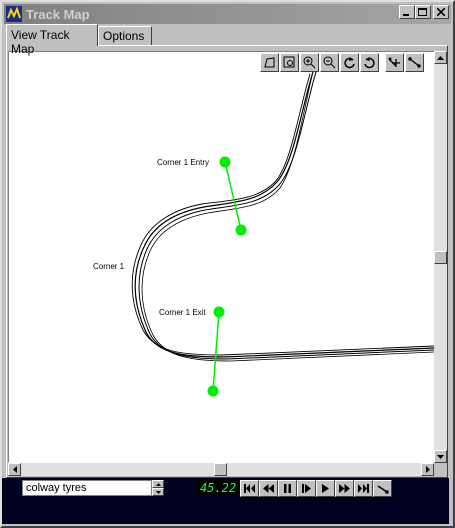 The image size is (455, 528). I want to click on scroll-left-button, so click(14, 469).